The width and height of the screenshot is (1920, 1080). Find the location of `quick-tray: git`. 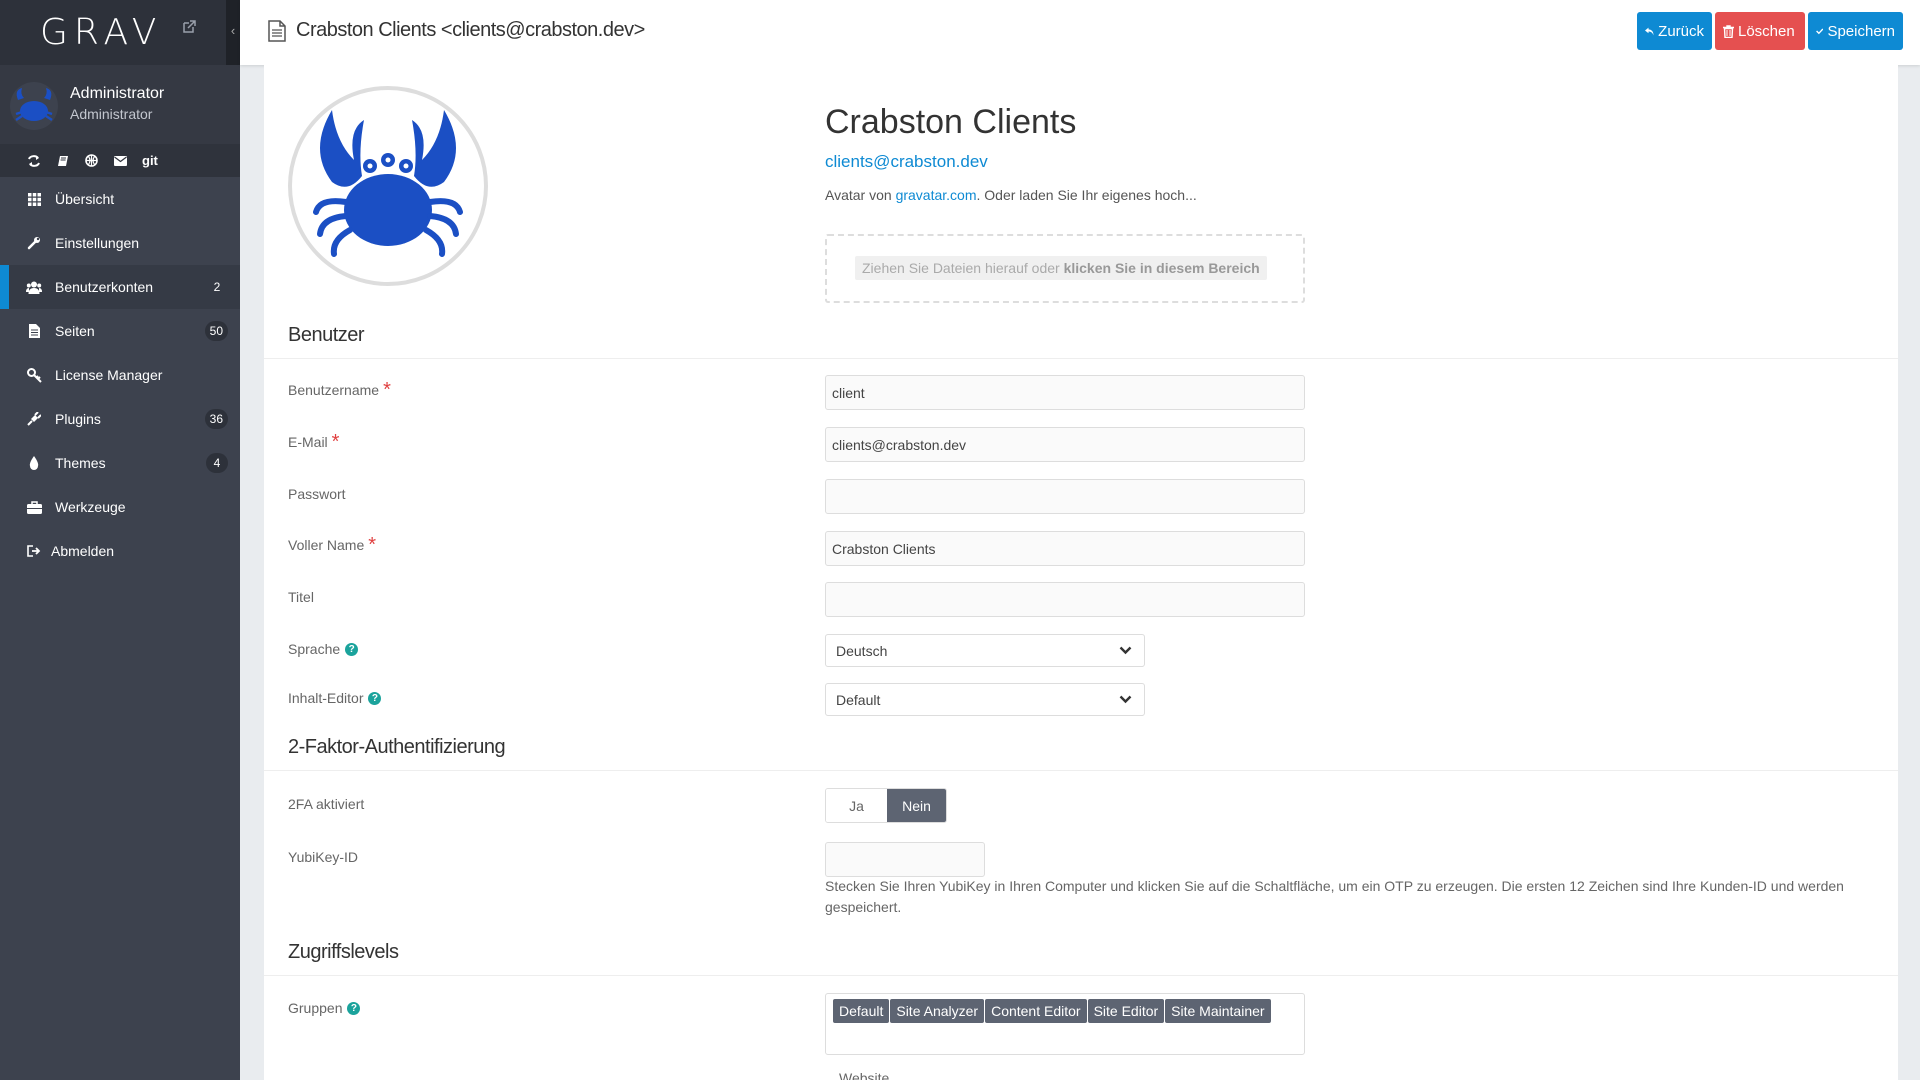

quick-tray: git is located at coordinates (120, 160).